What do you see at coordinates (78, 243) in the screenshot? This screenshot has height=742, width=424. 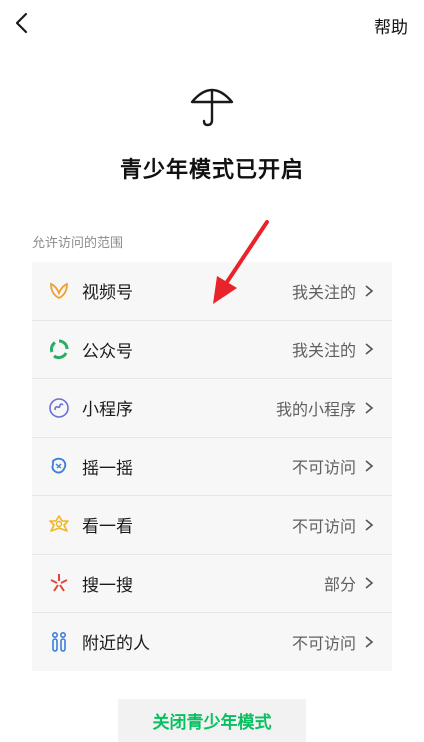 I see `section-label: 允许访问的范围` at bounding box center [78, 243].